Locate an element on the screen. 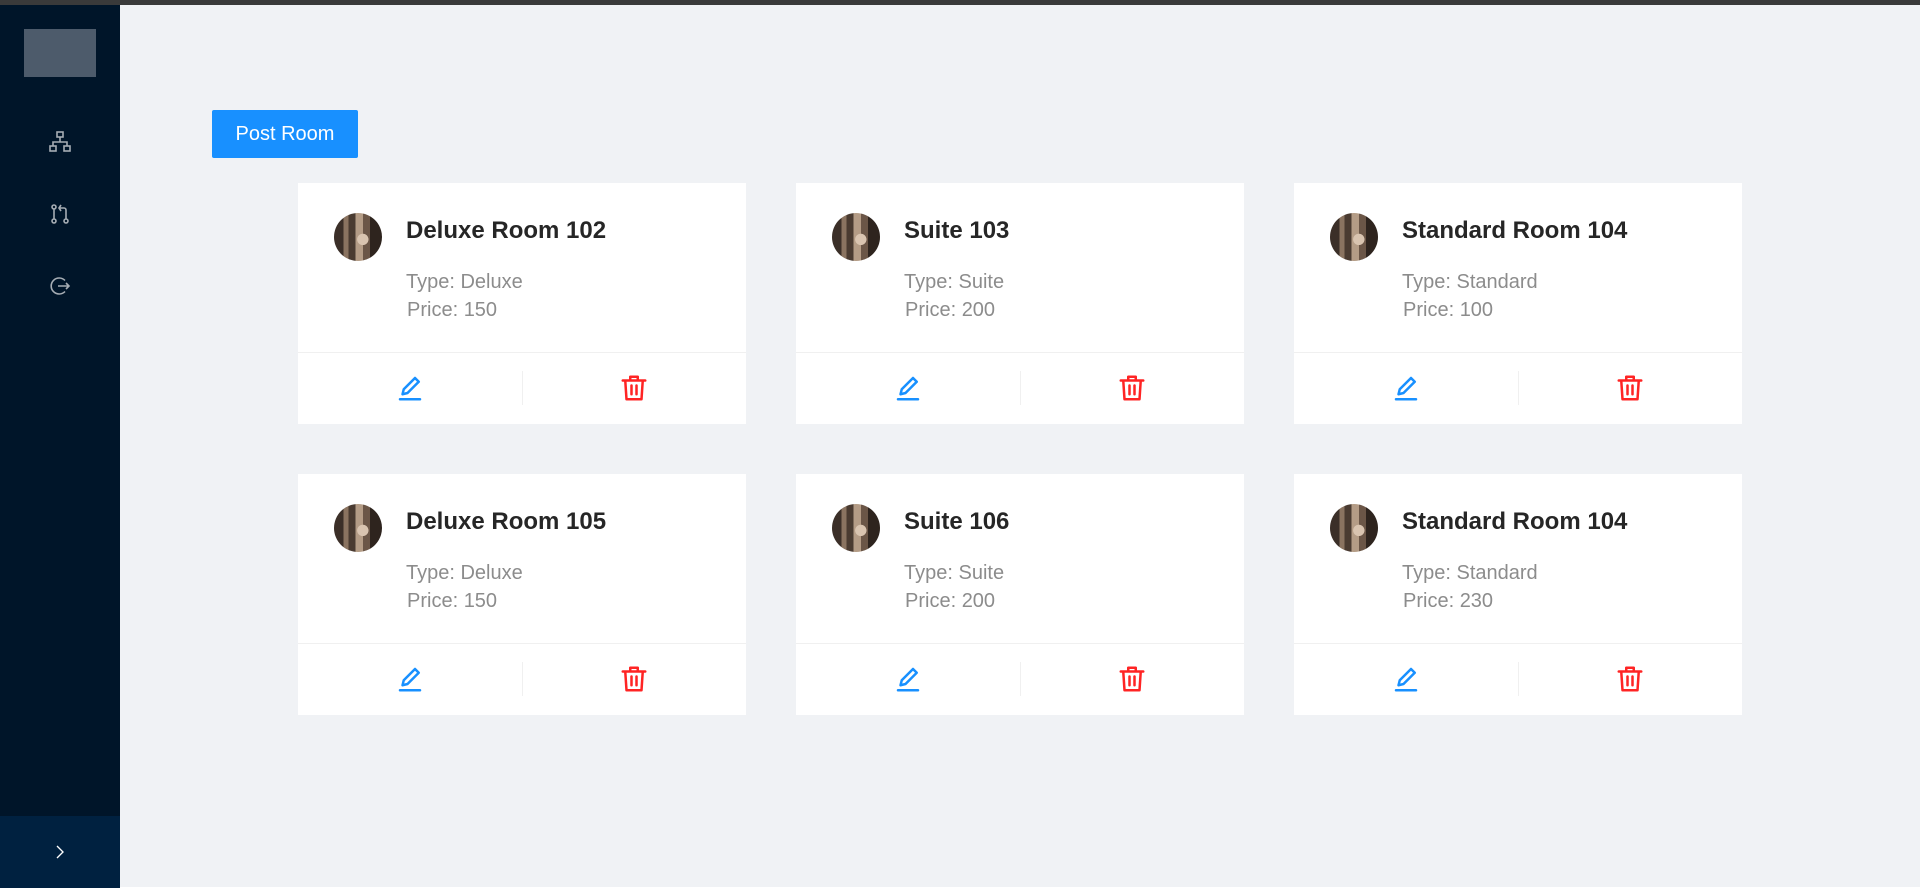 This screenshot has height=893, width=1920. pull-request-icon is located at coordinates (60, 214).